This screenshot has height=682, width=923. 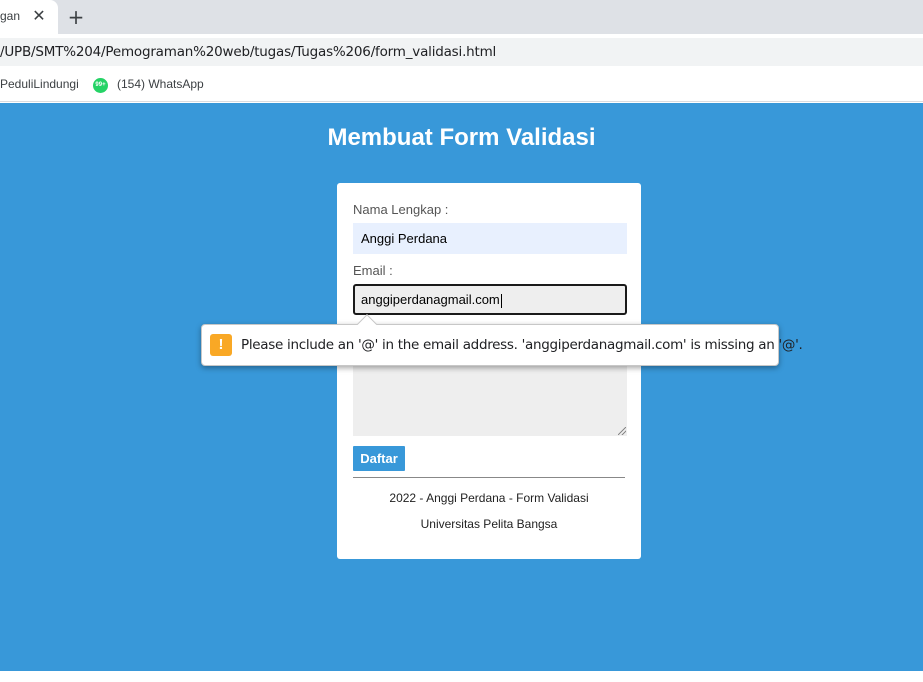 I want to click on footer-credit: 2022 - Anggi Perdana - Form Validasi, so click(x=489, y=498).